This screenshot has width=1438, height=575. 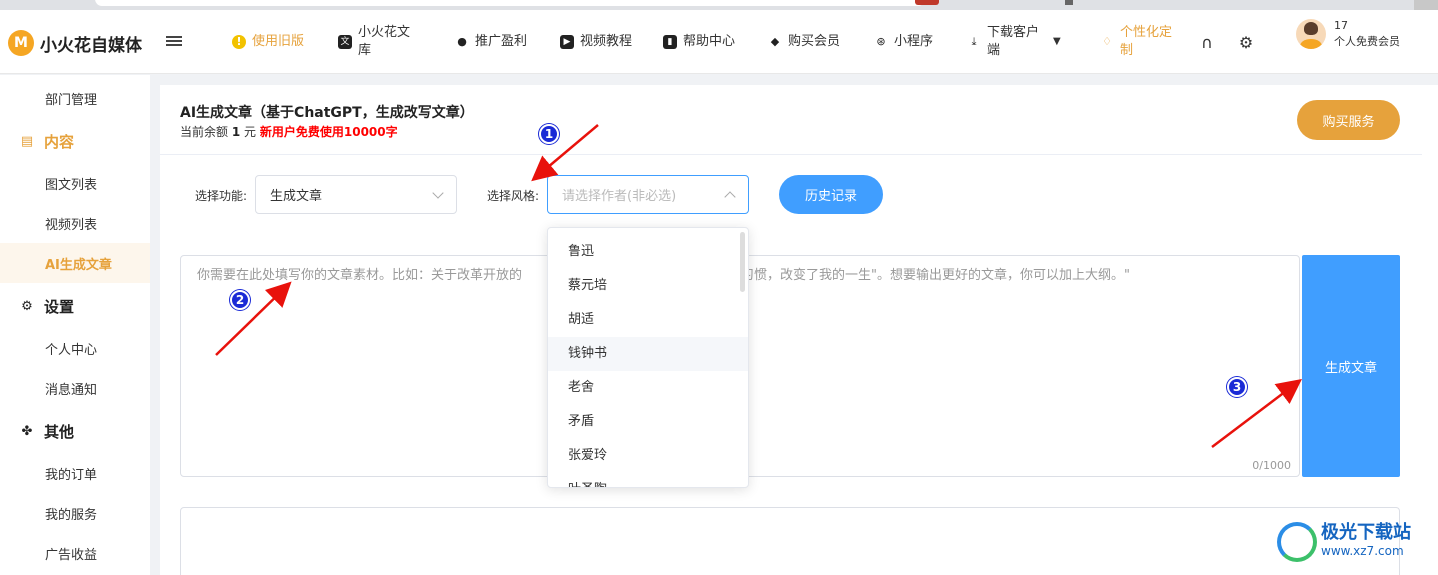 I want to click on info-icon: !, so click(x=239, y=42).